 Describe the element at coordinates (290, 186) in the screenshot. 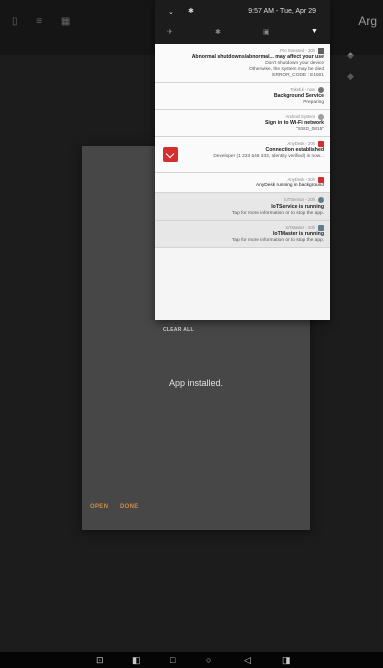

I see `notification-text: AnyDesk running in background` at that location.